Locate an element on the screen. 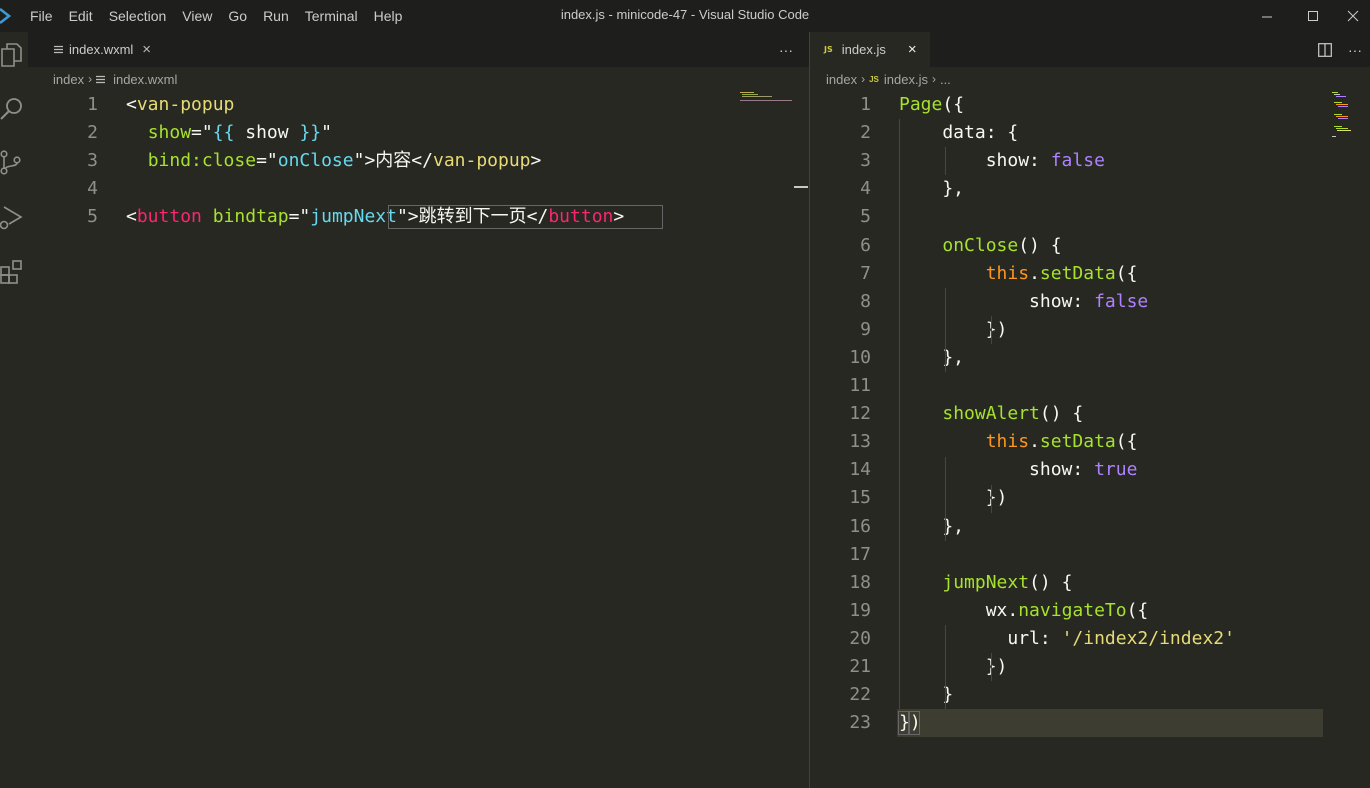  code-line: 9 }) is located at coordinates (1090, 330).